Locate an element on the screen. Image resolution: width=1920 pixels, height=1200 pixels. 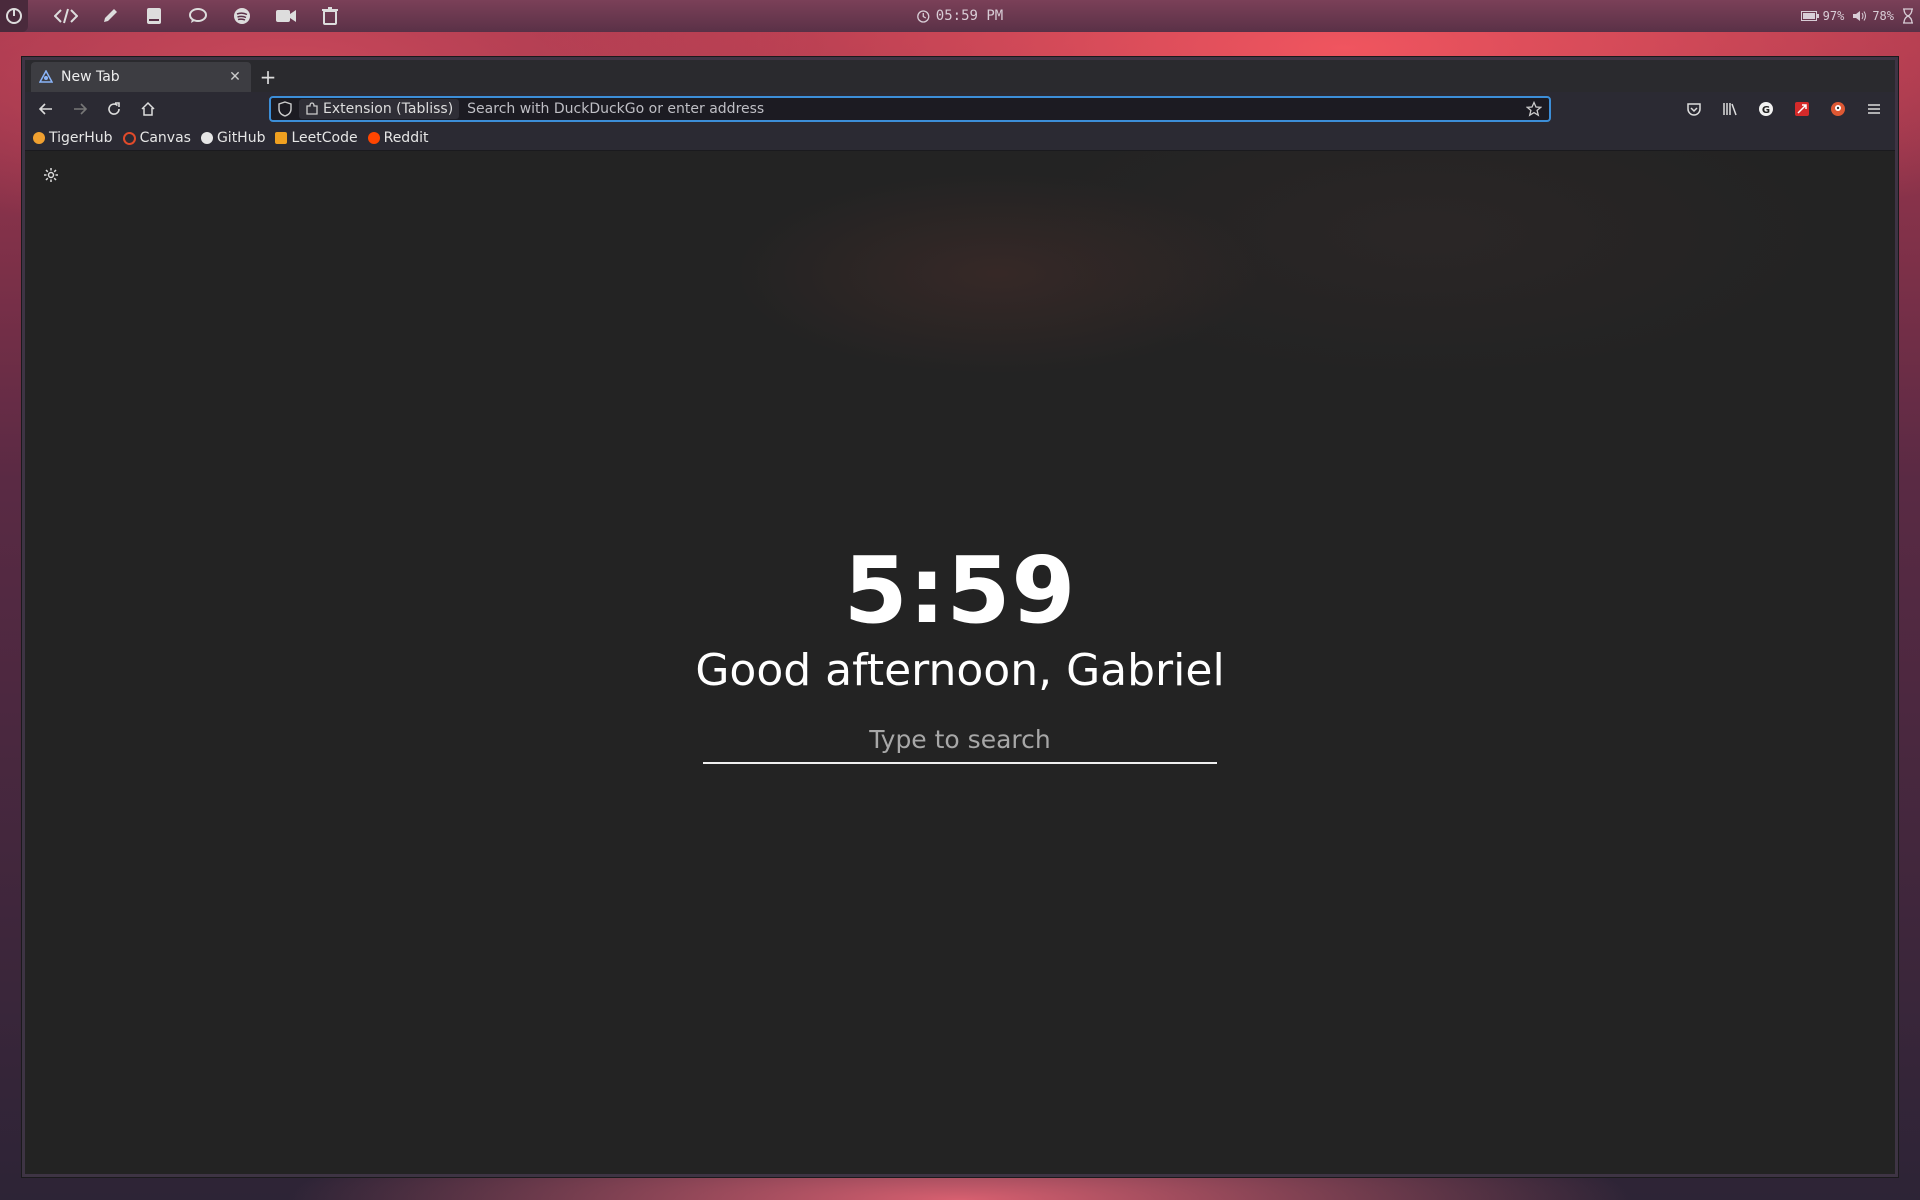
pencil-icon is located at coordinates (110, 16).